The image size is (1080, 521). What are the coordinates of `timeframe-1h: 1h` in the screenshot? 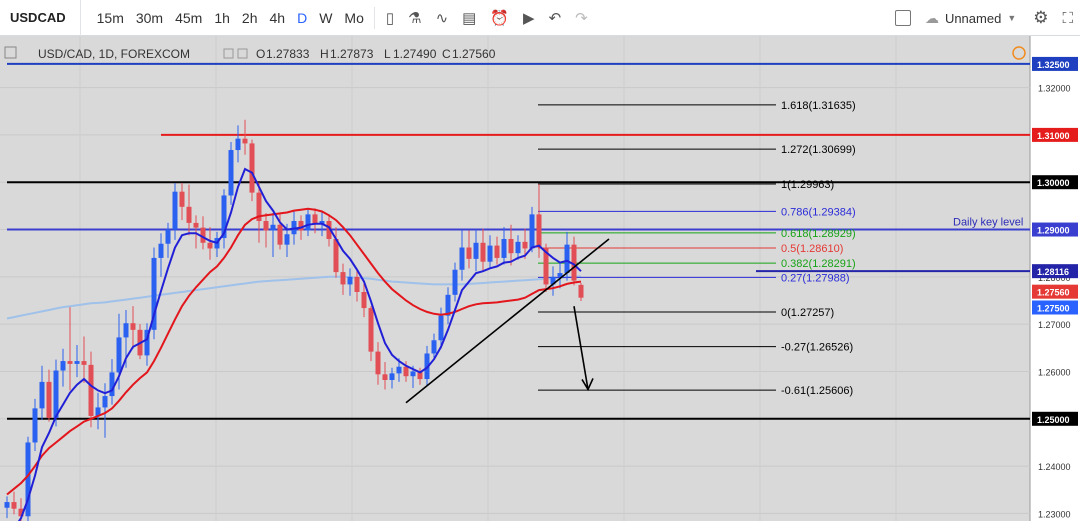 It's located at (222, 18).